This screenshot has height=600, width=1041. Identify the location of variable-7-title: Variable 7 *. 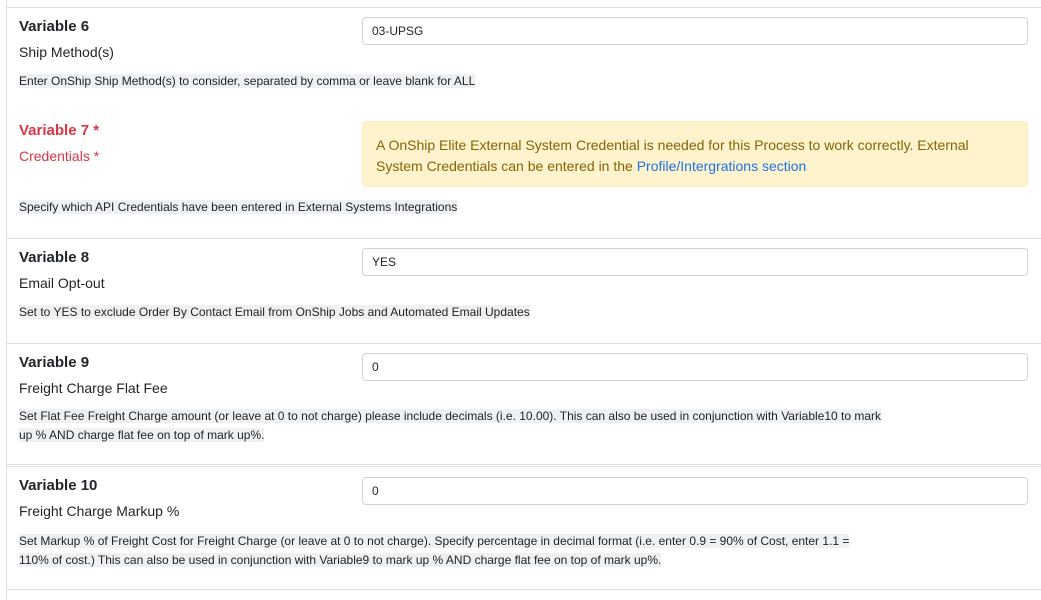
(59, 130).